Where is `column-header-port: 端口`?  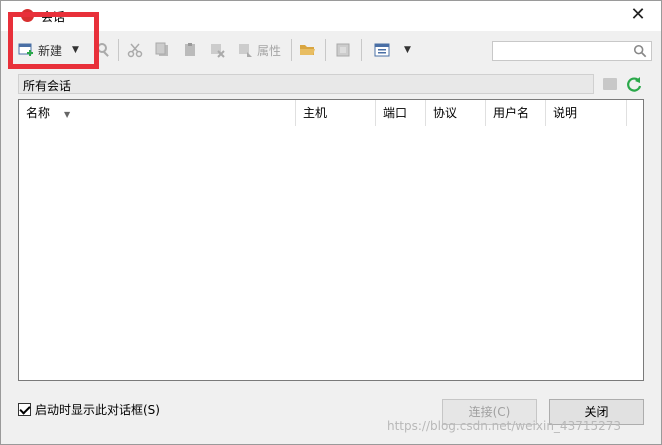
column-header-port: 端口 is located at coordinates (401, 113).